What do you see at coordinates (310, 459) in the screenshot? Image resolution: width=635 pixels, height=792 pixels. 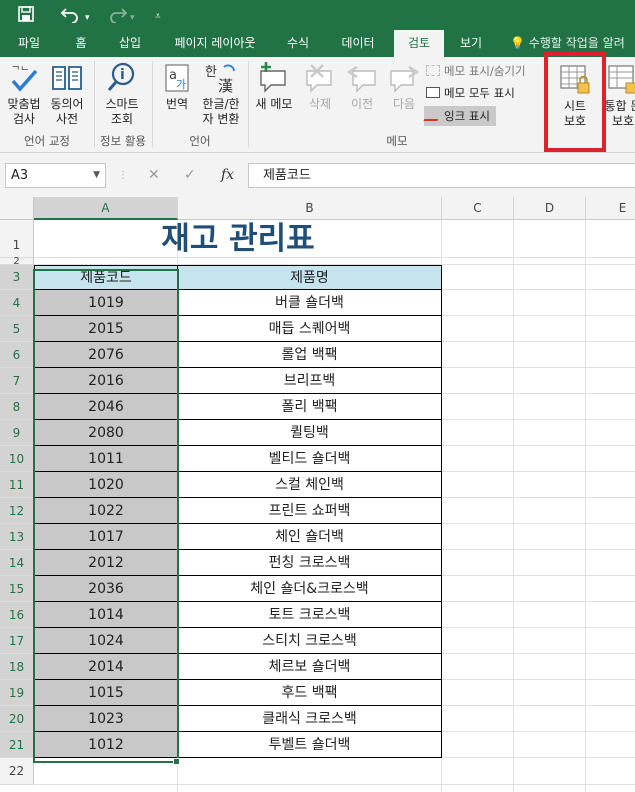 I see `product-name-cell: 벨티드 숄더백` at bounding box center [310, 459].